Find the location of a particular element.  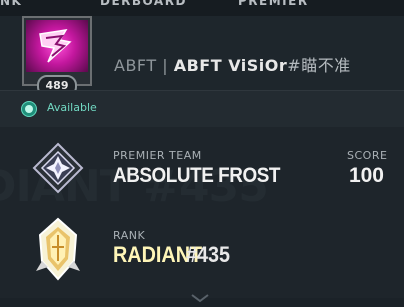

nav-tab-leaderboard: DERBOARD is located at coordinates (143, 4).